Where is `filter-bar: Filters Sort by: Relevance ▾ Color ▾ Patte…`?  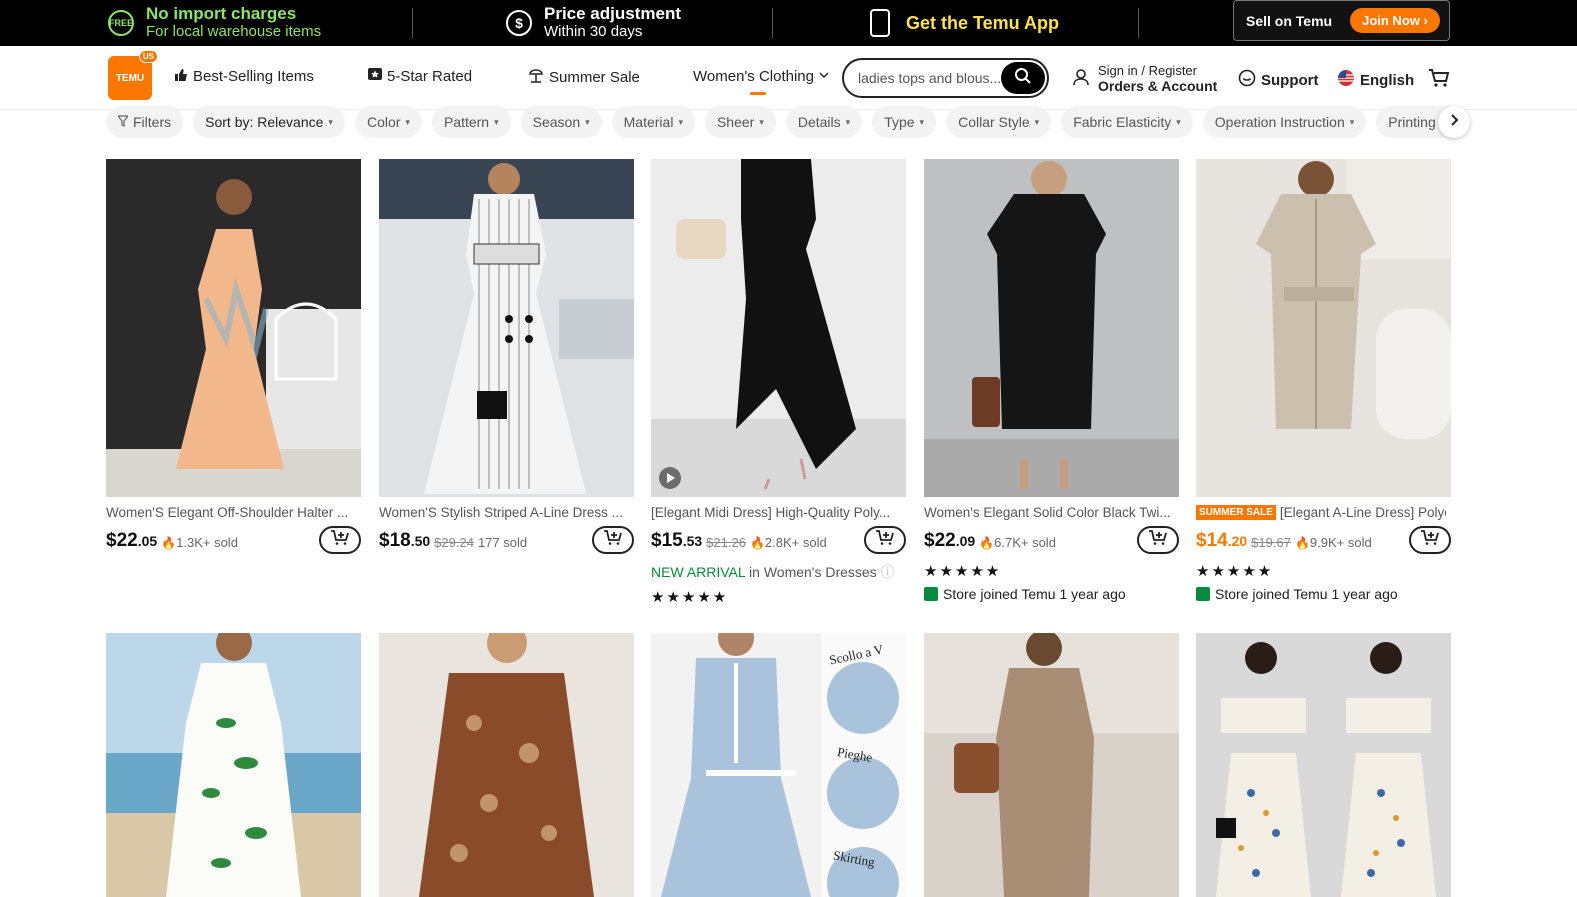
filter-bar: Filters Sort by: Relevance ▾ Color ▾ Patte… is located at coordinates (788, 122).